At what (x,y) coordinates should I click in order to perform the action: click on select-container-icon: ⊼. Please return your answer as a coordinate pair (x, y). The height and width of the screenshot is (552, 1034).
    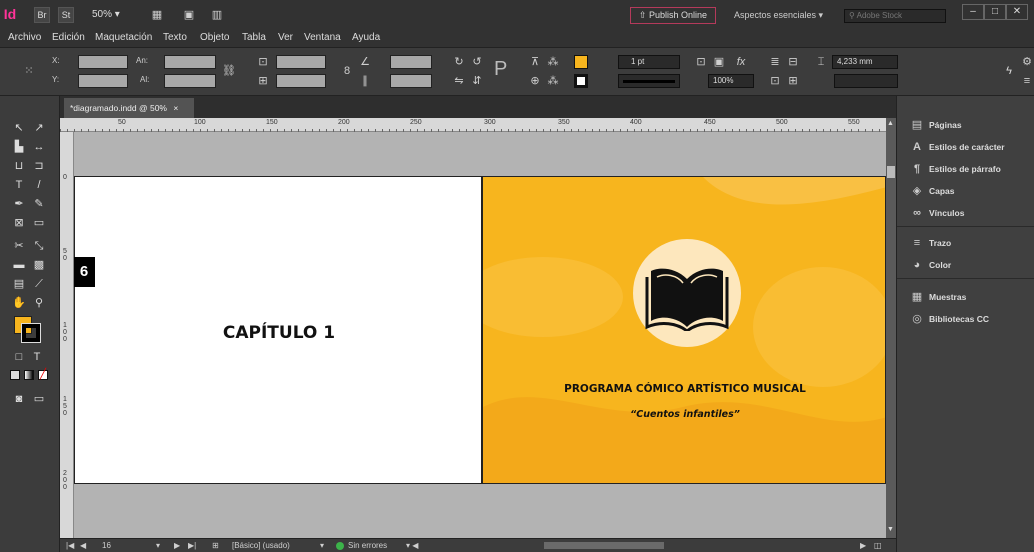
    Looking at the image, I should click on (535, 62).